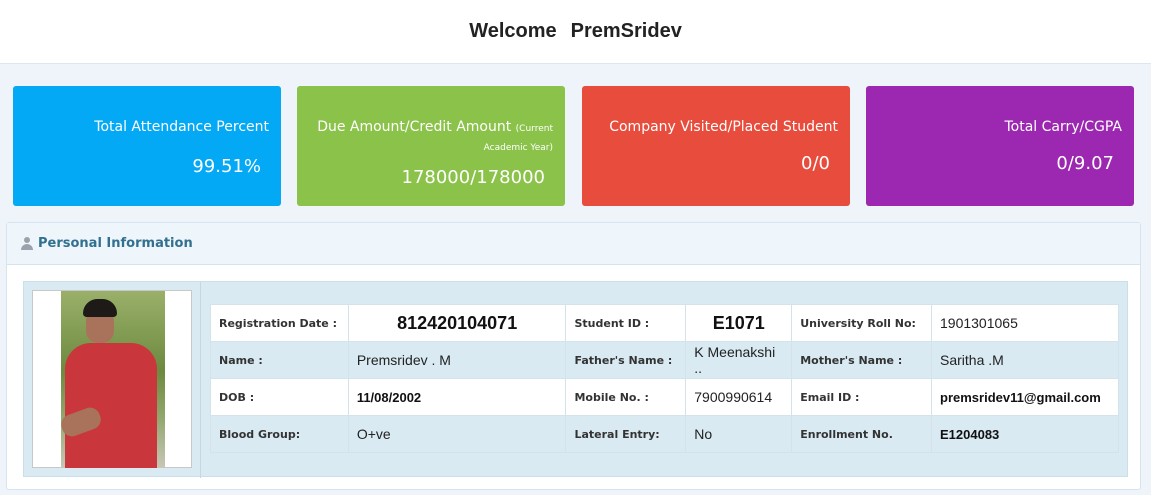 Image resolution: width=1151 pixels, height=495 pixels. What do you see at coordinates (1025, 397) in the screenshot?
I see `email-value: premsridev11@gmail.com` at bounding box center [1025, 397].